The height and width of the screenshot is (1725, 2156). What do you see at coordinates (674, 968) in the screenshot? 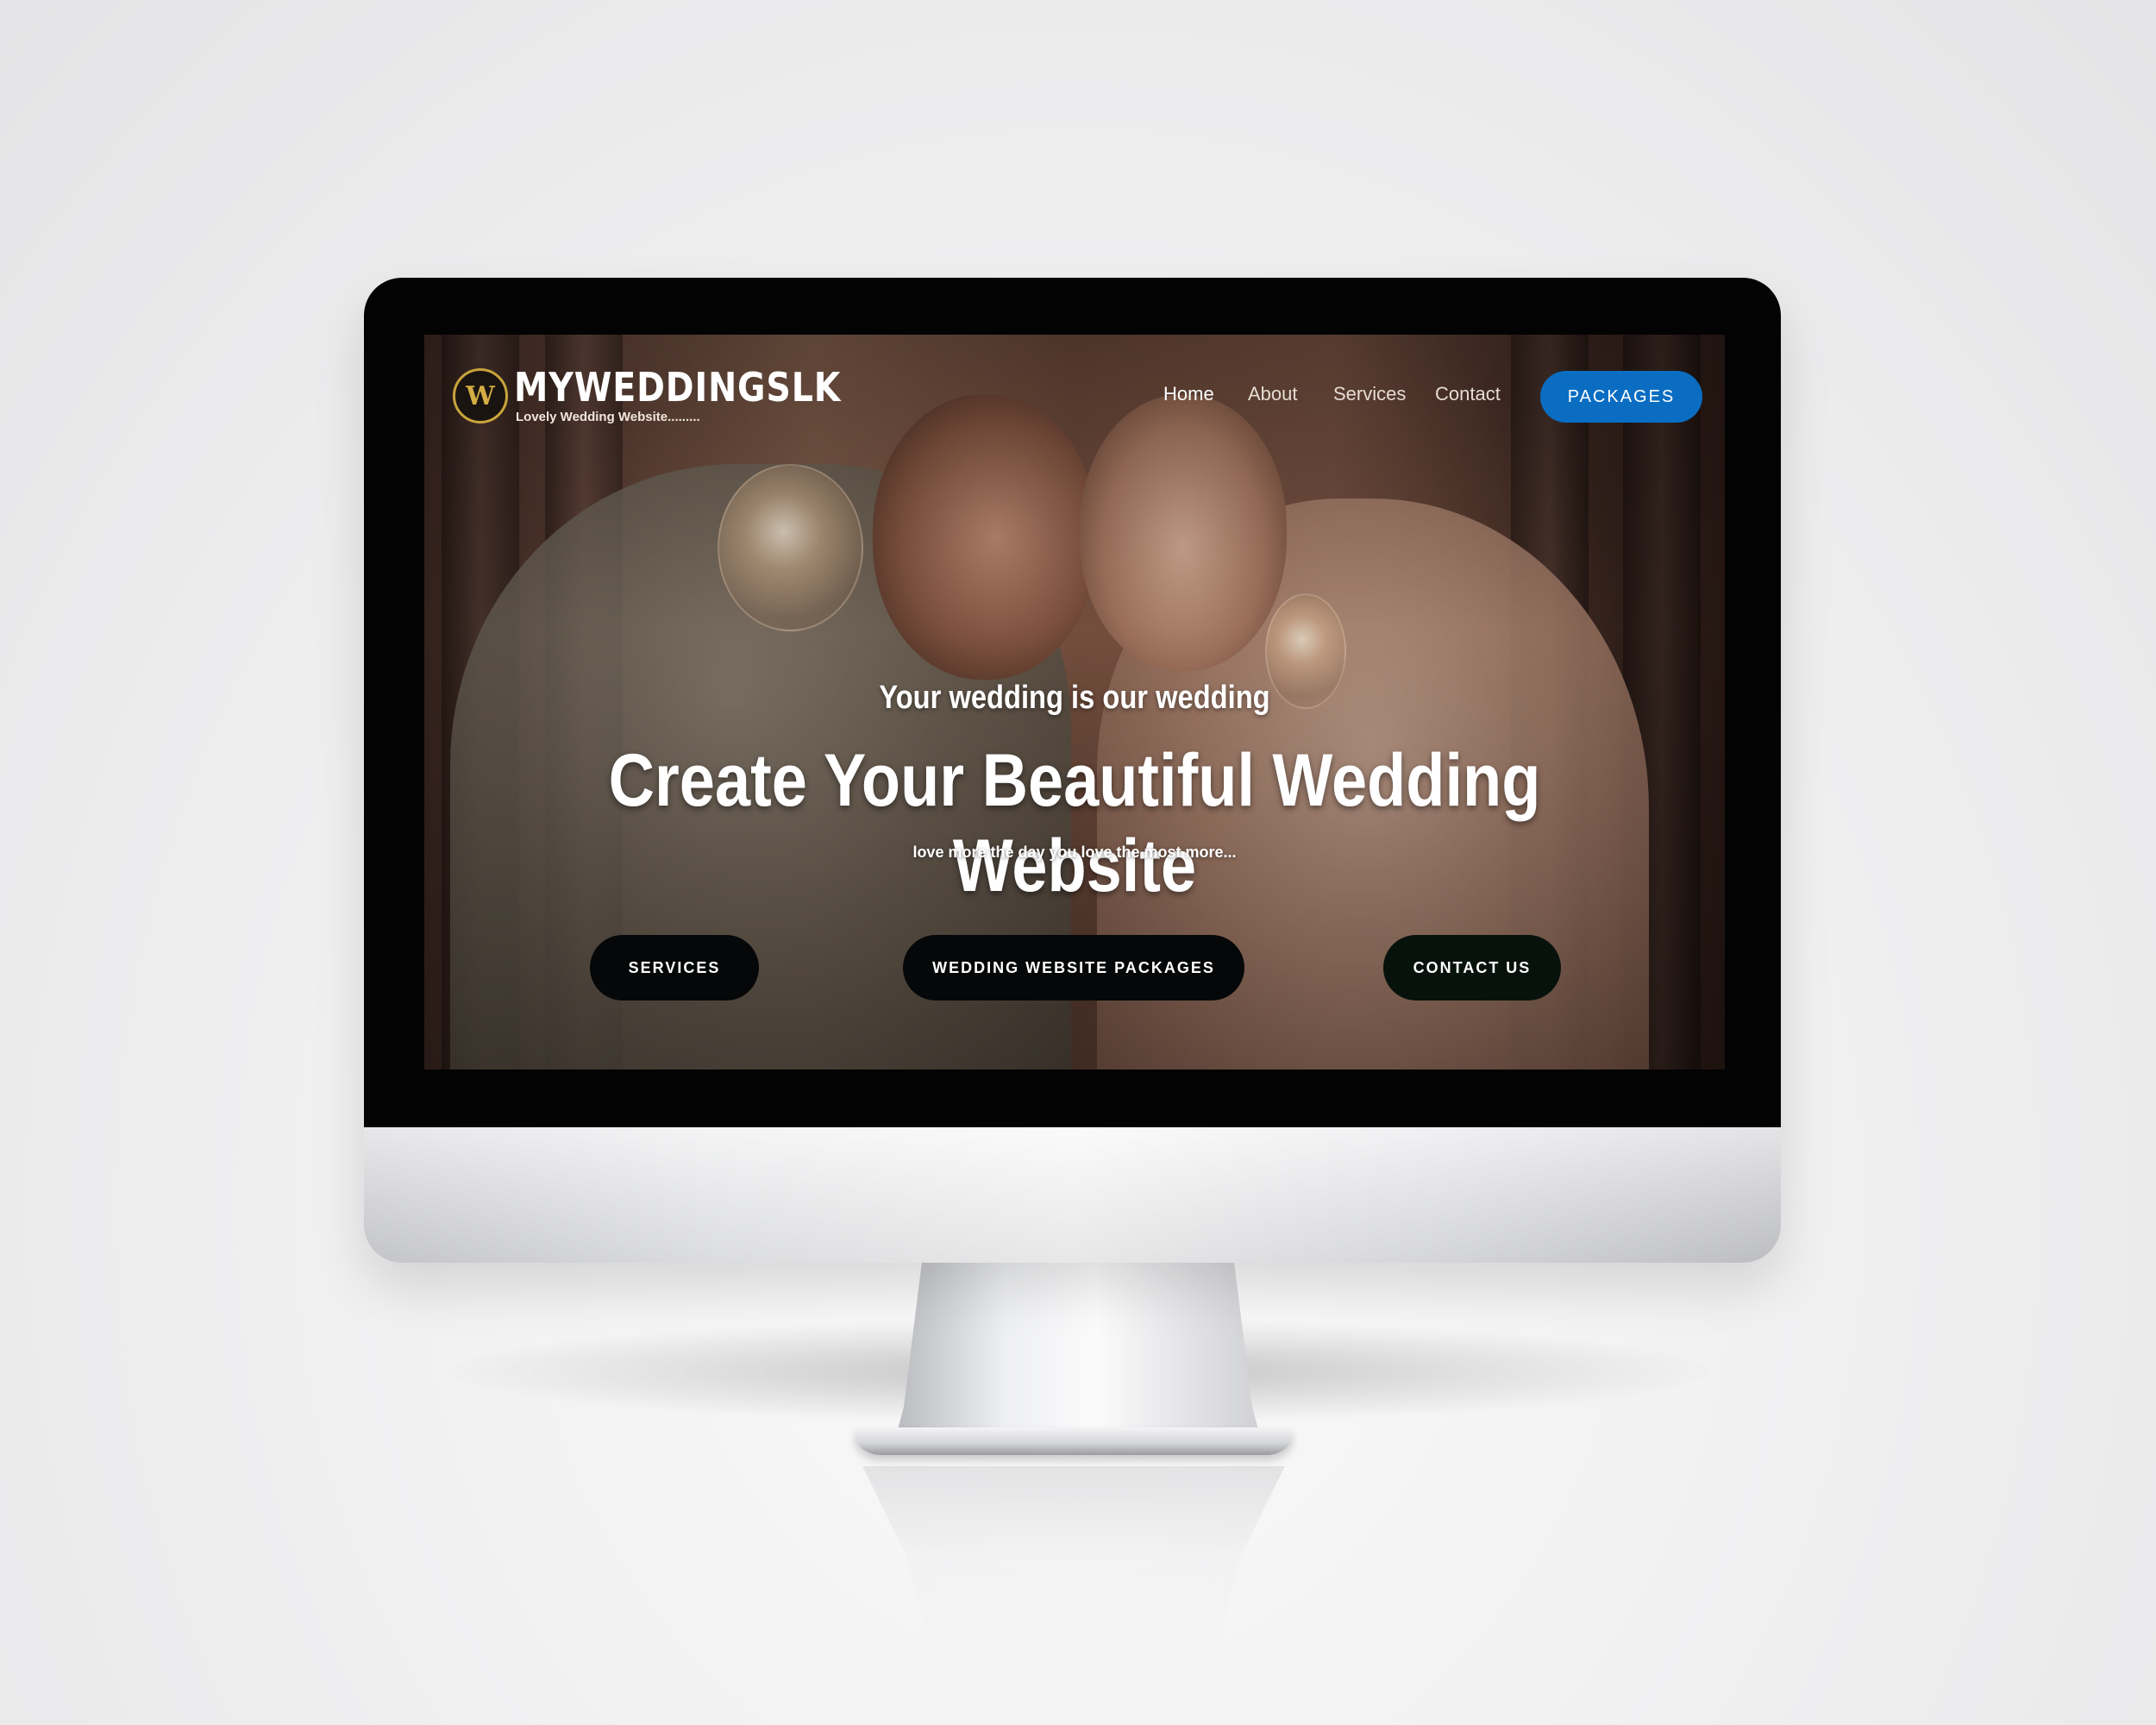
I see `services-button: SERVICES` at bounding box center [674, 968].